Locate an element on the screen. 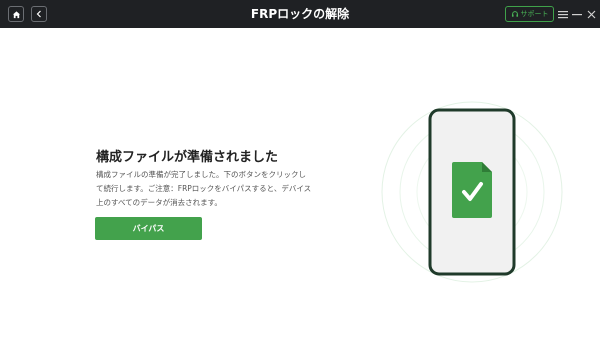 The height and width of the screenshot is (356, 600). menu-icon is located at coordinates (563, 14).